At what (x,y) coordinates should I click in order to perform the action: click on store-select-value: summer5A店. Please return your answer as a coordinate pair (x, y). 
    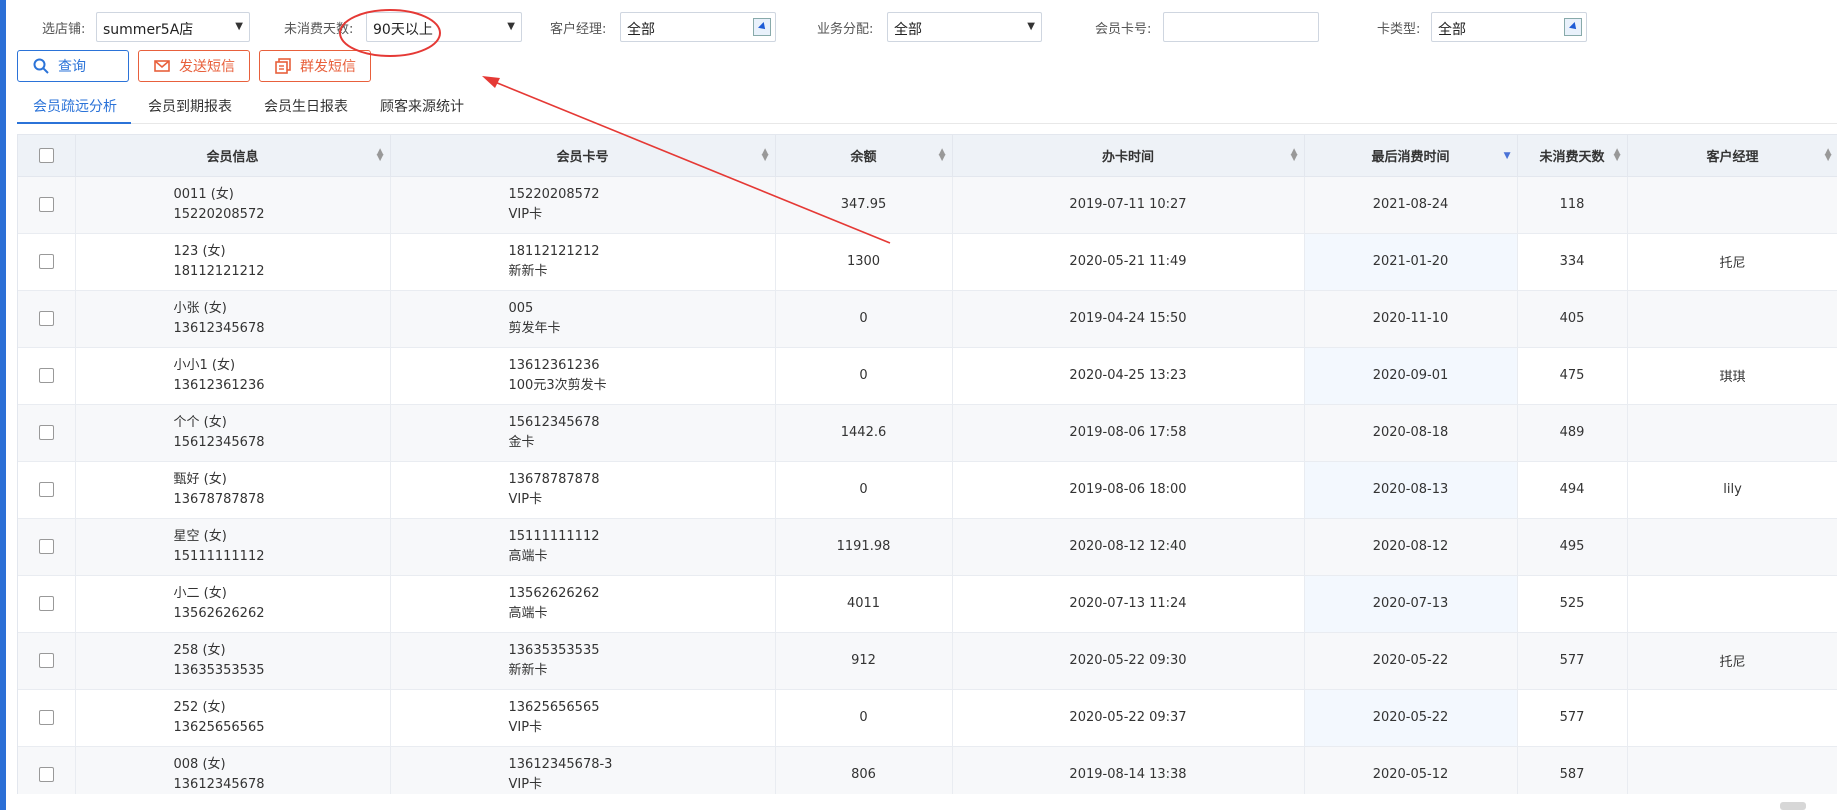
    Looking at the image, I should click on (148, 30).